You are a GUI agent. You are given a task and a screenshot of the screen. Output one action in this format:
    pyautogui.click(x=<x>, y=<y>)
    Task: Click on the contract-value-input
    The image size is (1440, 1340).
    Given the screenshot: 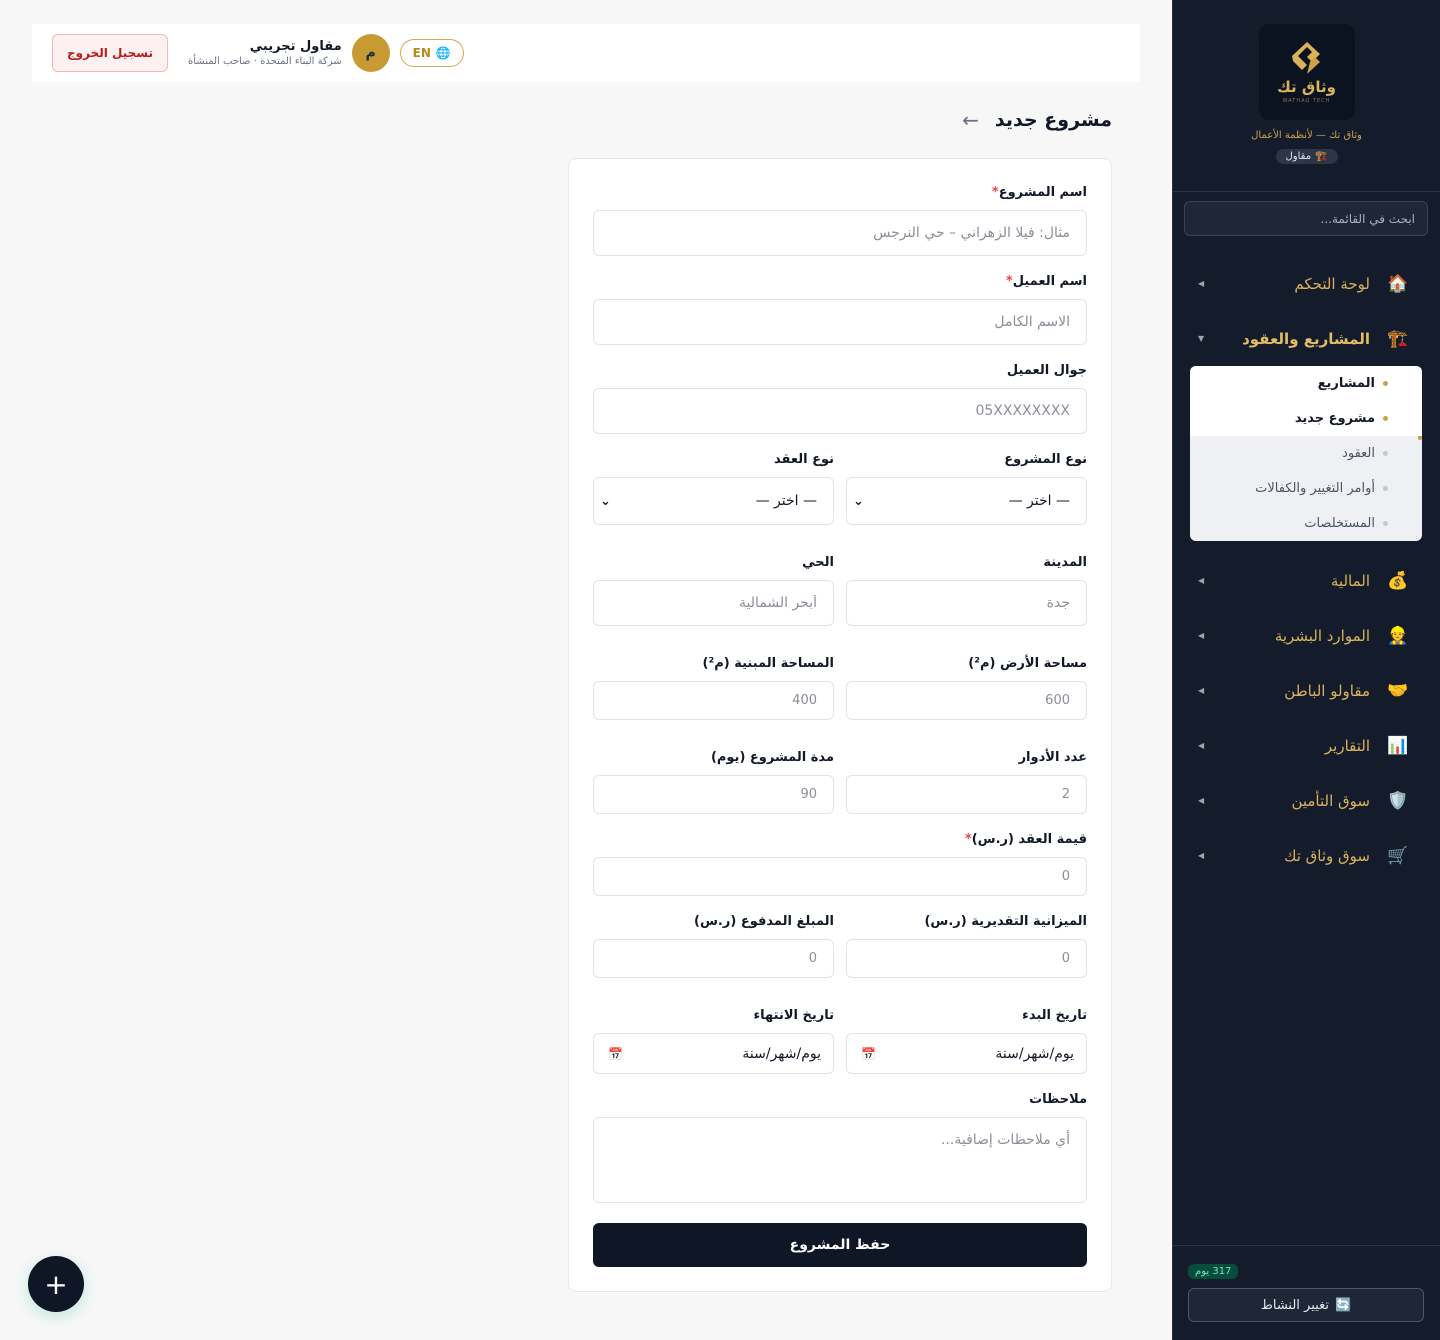 What is the action you would take?
    pyautogui.click(x=840, y=876)
    